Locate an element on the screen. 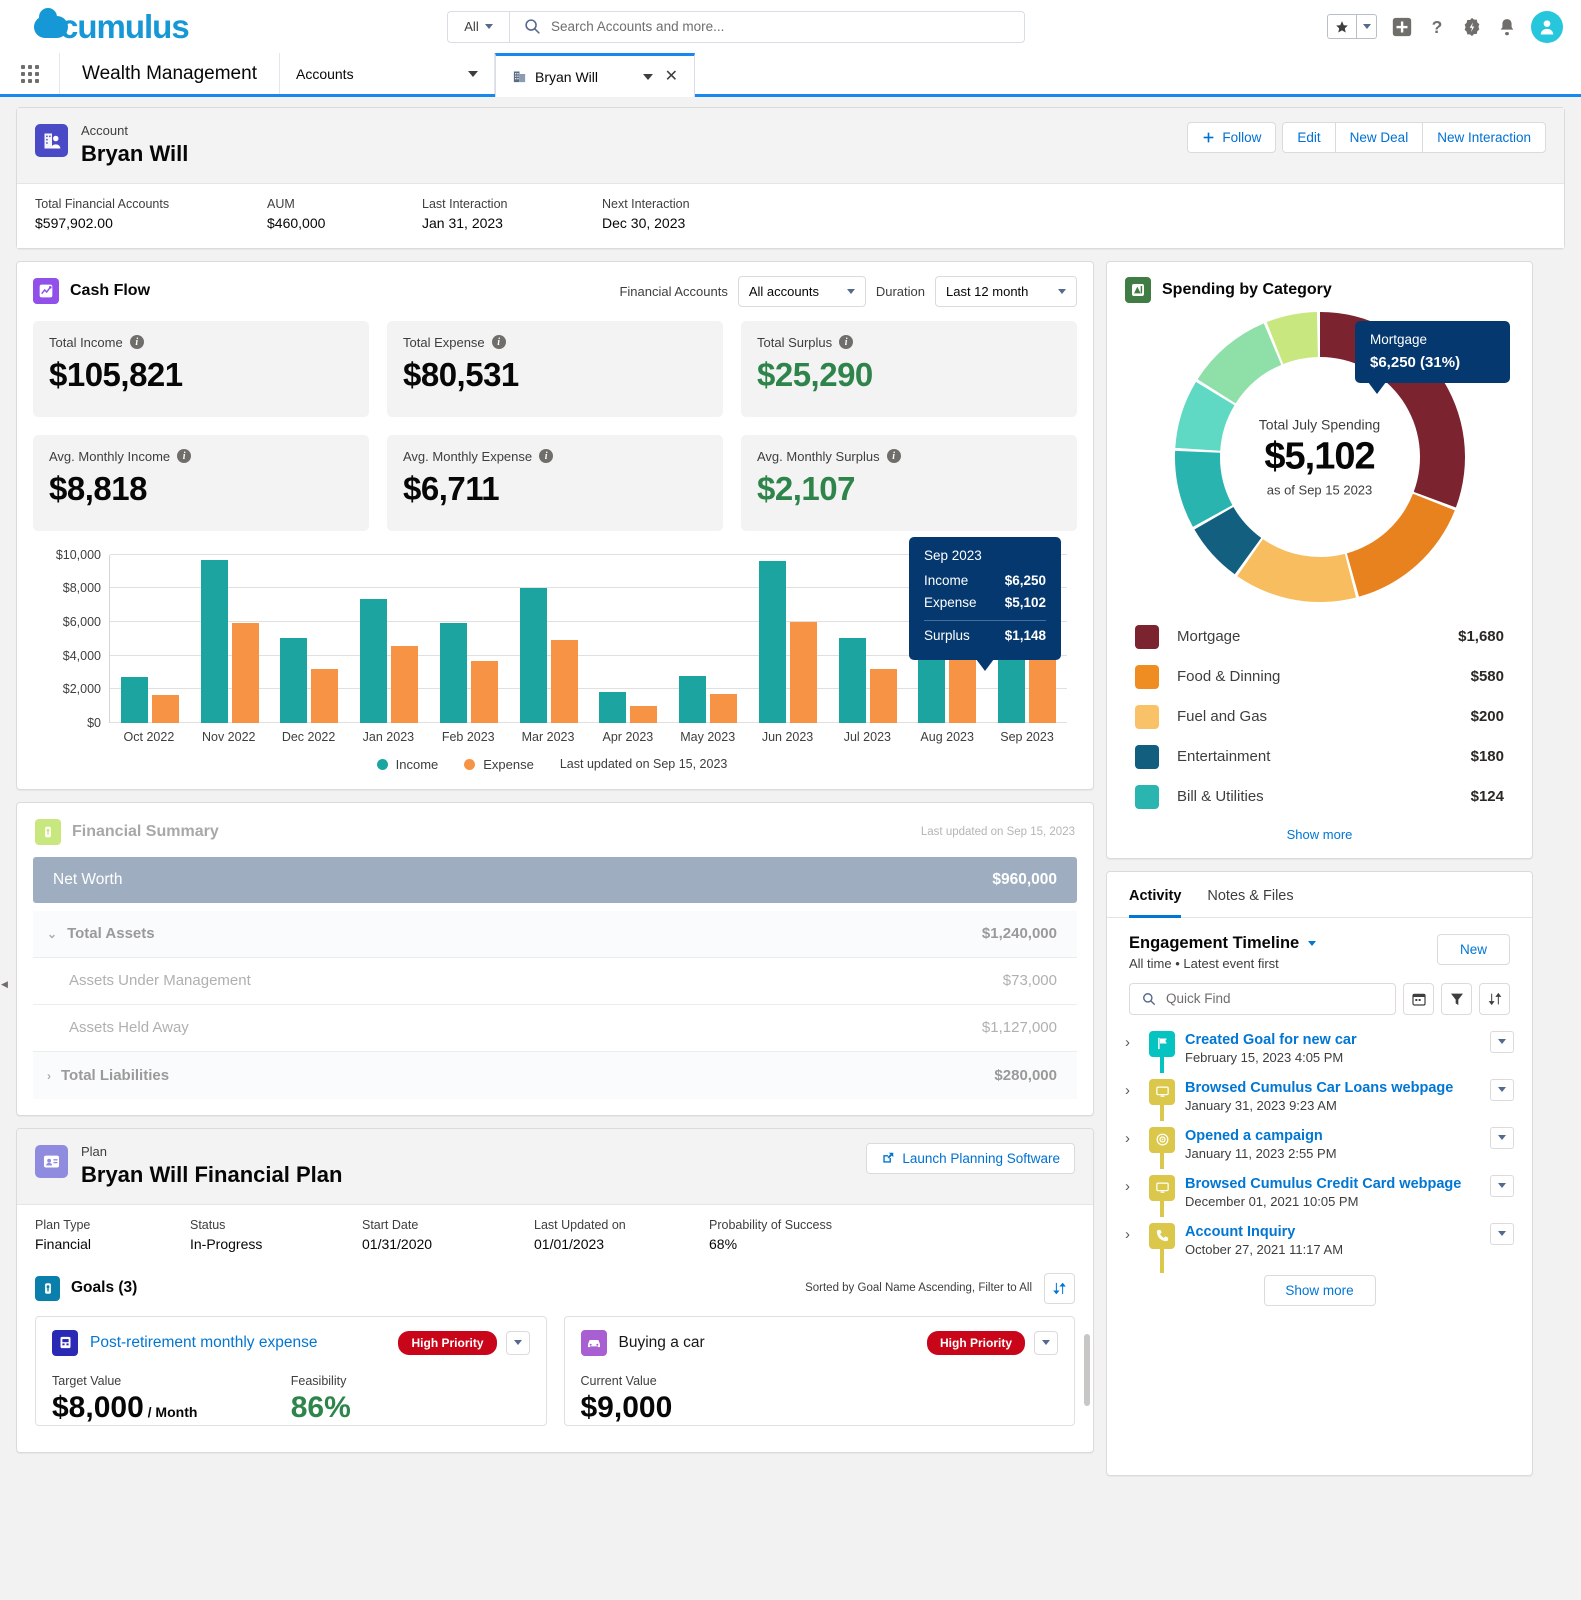 The width and height of the screenshot is (1581, 1600). quick-find-input: Quick Find is located at coordinates (1262, 998).